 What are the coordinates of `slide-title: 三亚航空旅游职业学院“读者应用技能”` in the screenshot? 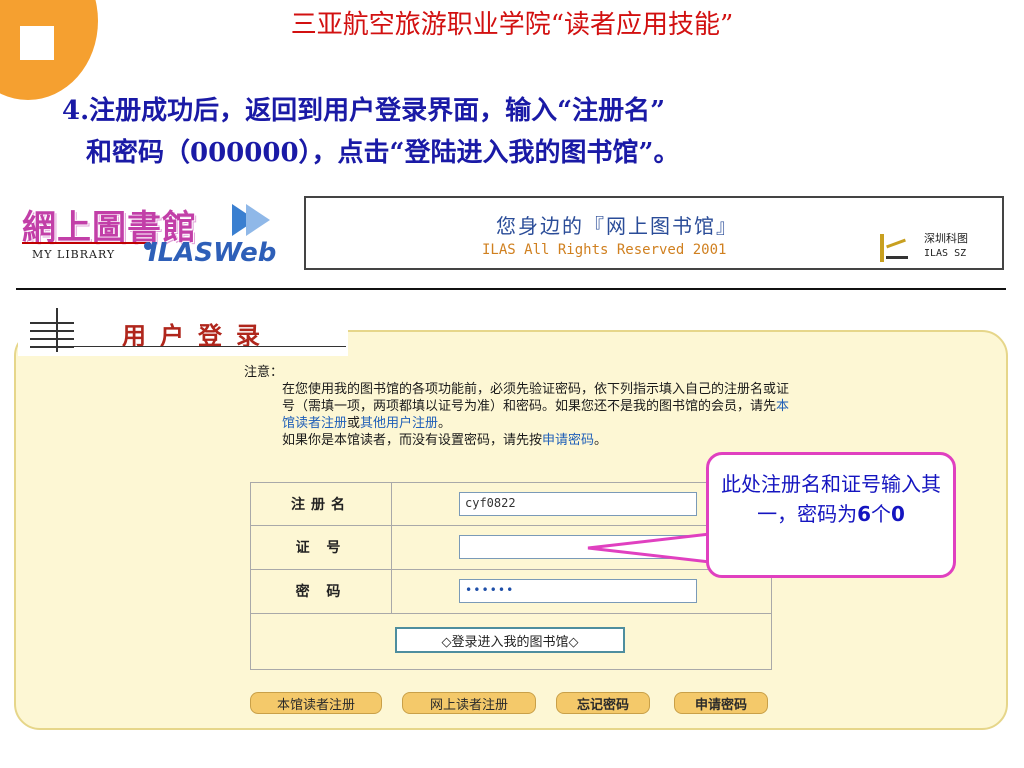 It's located at (512, 25).